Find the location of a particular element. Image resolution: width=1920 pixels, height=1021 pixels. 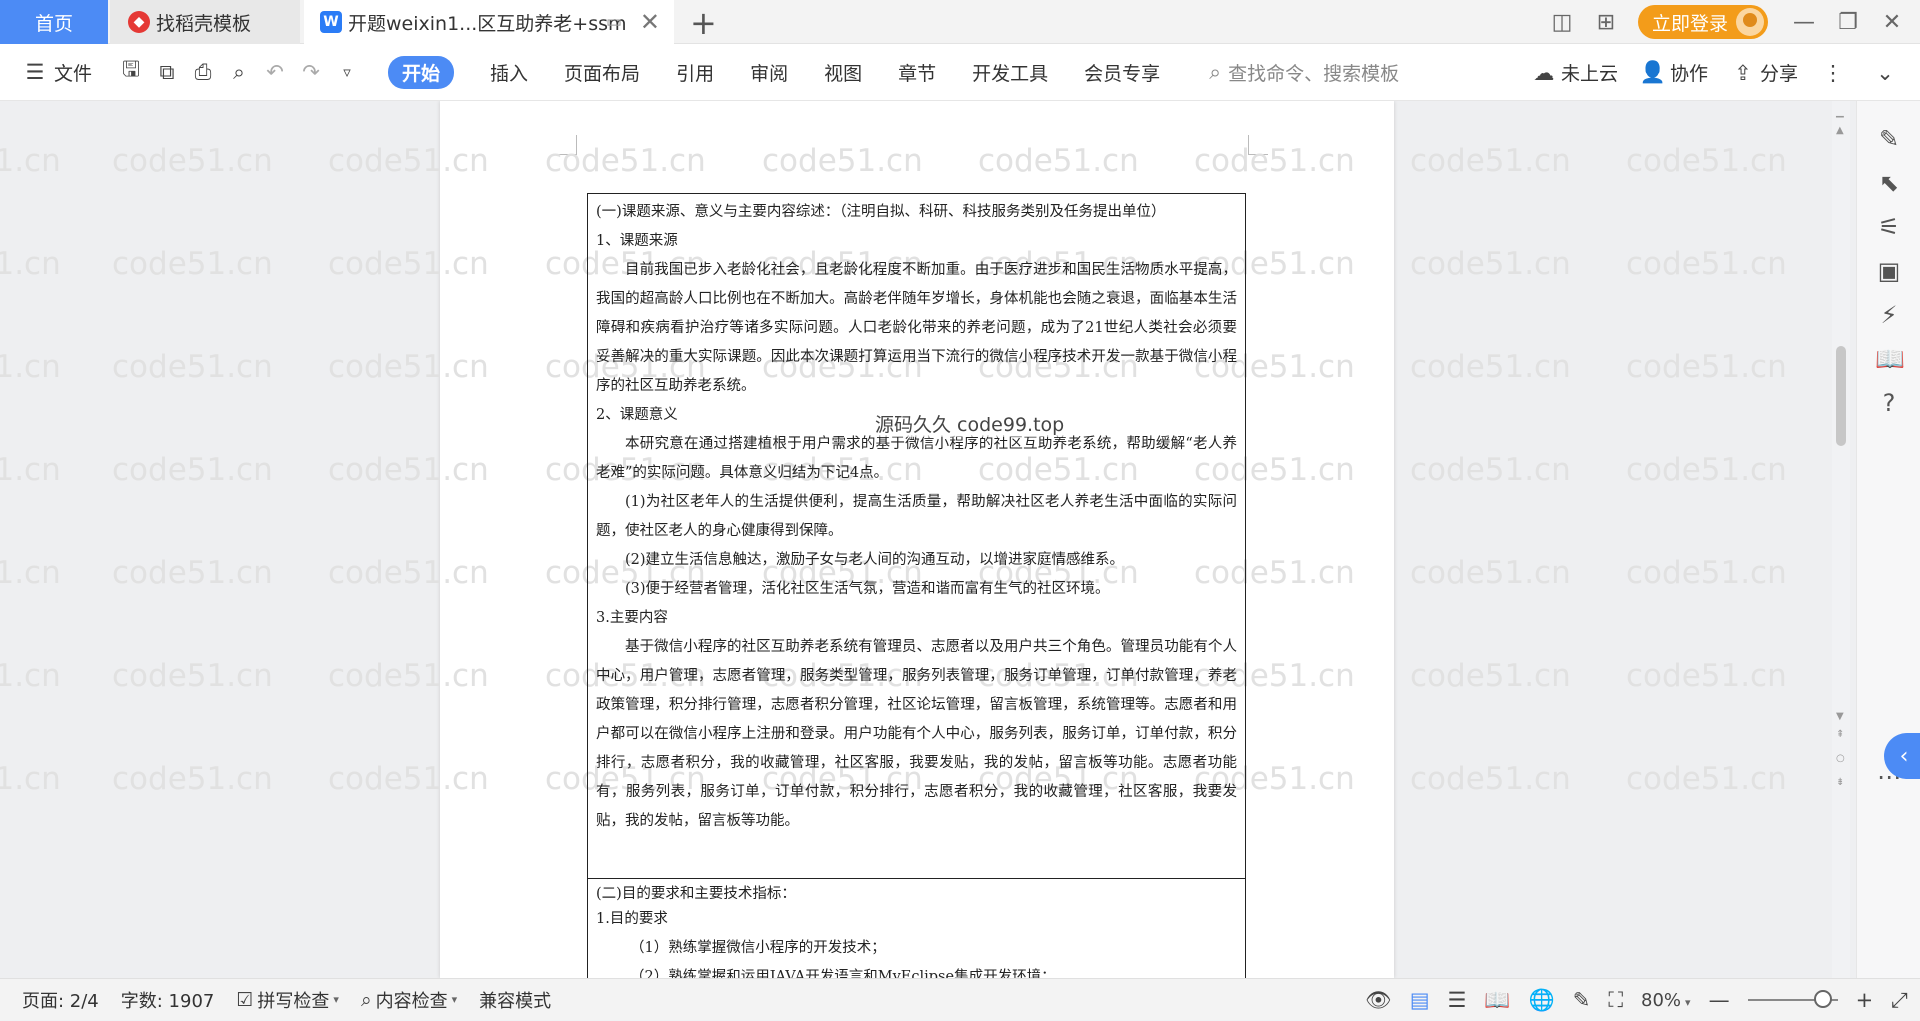

fullscreen-icon: ⤢ is located at coordinates (1899, 1000).